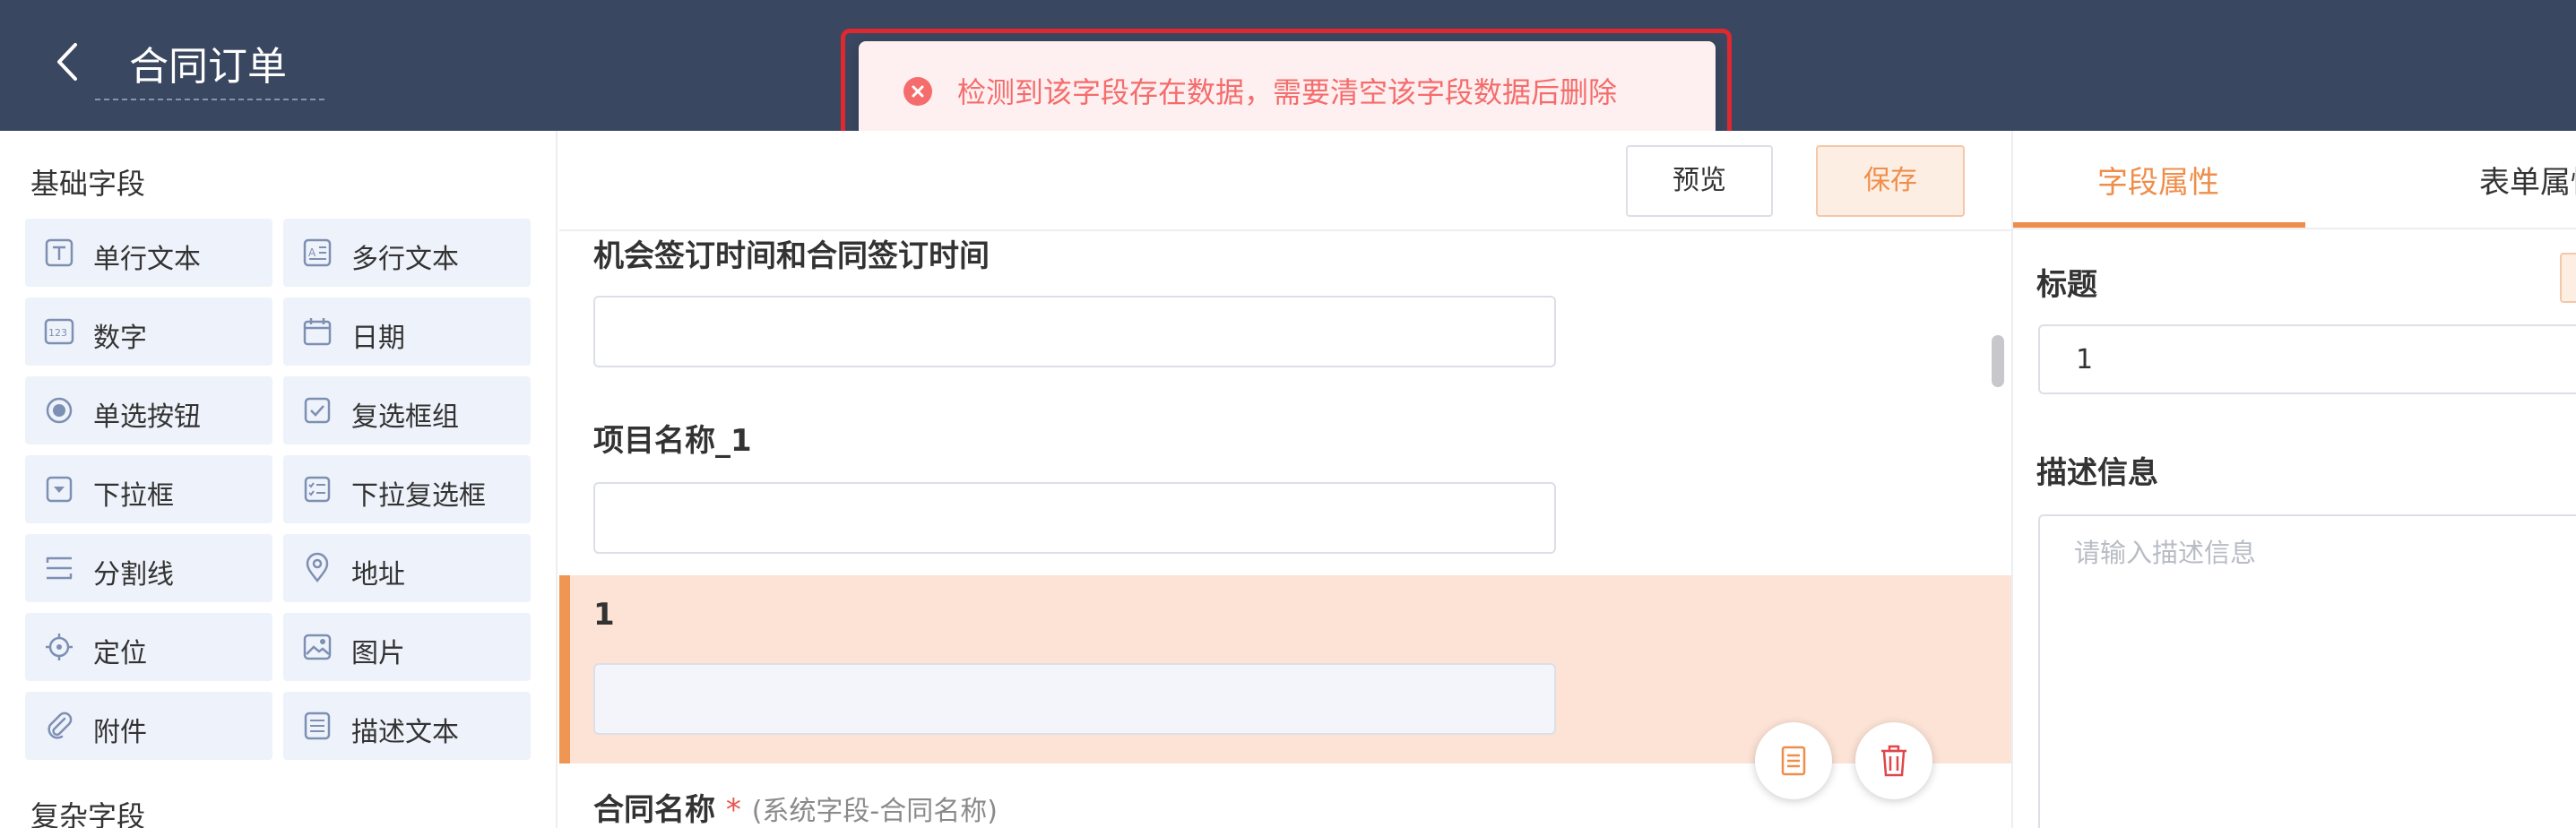 The height and width of the screenshot is (828, 2576). I want to click on field-radio: 单选按钮, so click(148, 410).